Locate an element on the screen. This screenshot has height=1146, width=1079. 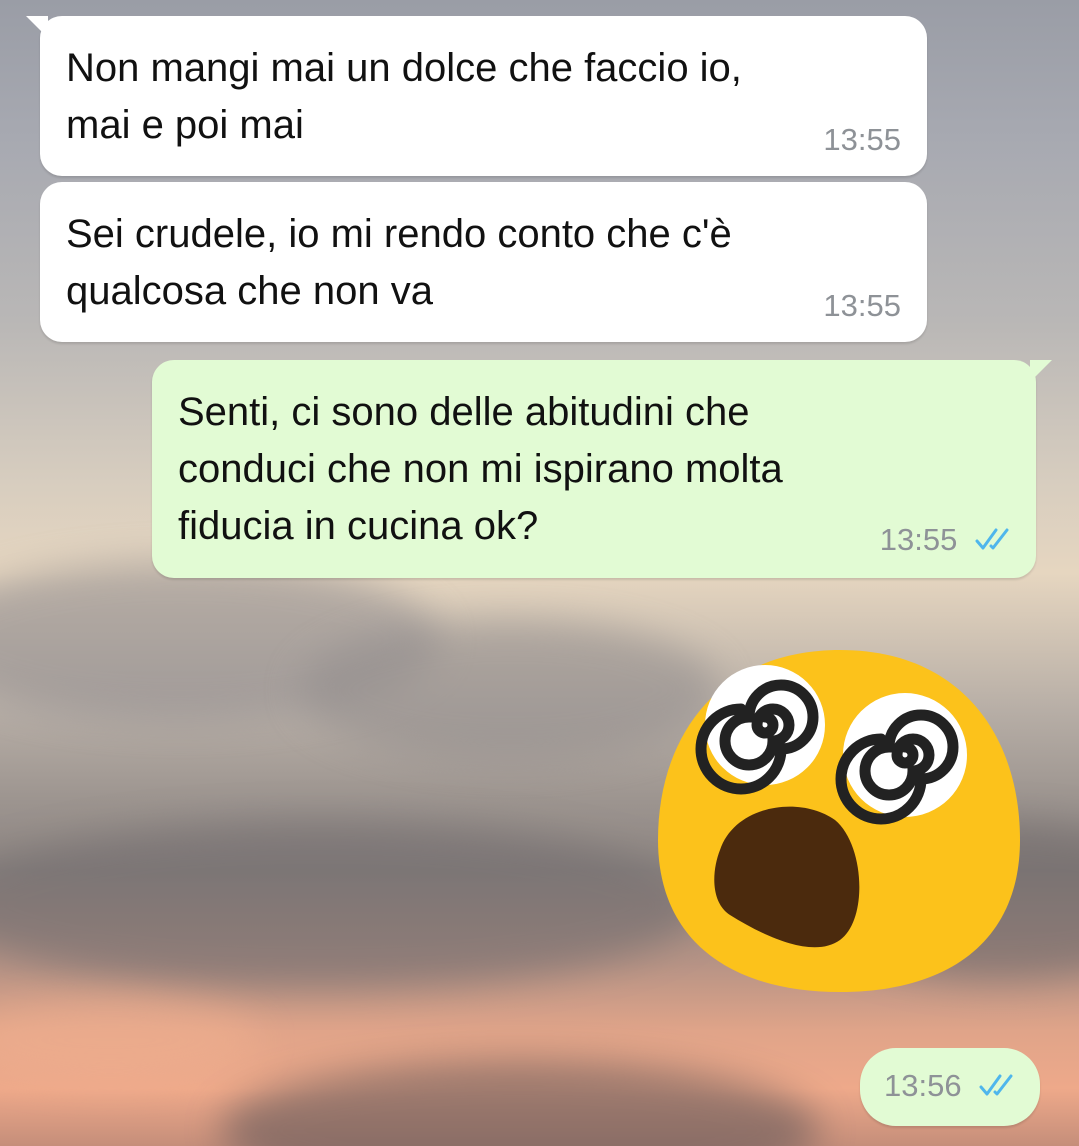
message-meta: 13:56 is located at coordinates (951, 1087).